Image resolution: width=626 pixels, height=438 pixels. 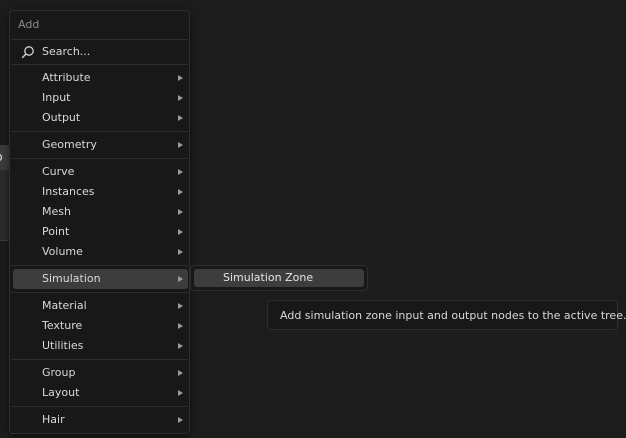 What do you see at coordinates (68, 191) in the screenshot?
I see `menu-item-label: Instances` at bounding box center [68, 191].